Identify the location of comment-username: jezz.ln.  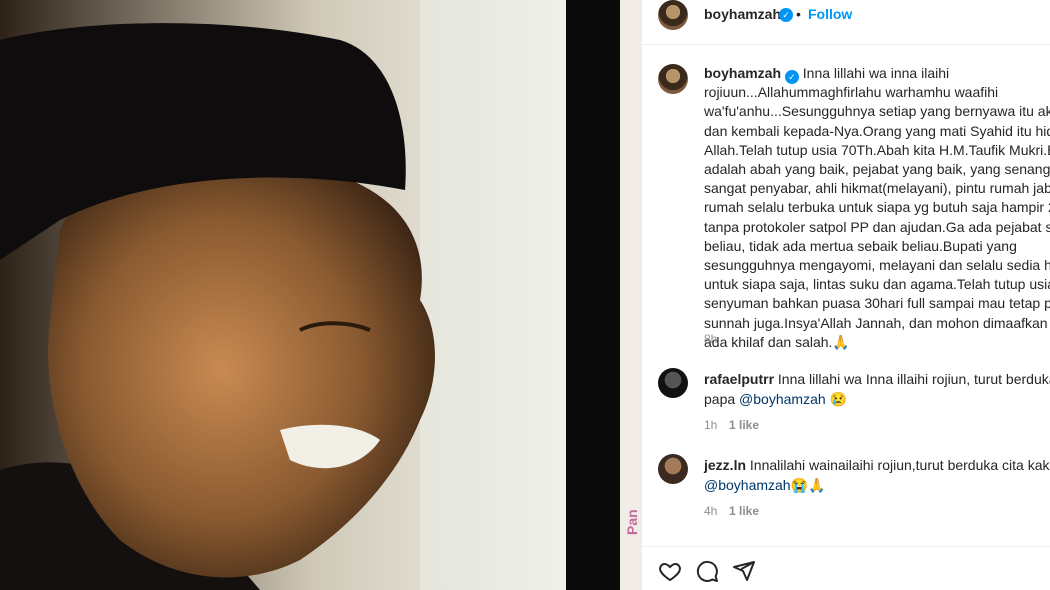
(725, 465).